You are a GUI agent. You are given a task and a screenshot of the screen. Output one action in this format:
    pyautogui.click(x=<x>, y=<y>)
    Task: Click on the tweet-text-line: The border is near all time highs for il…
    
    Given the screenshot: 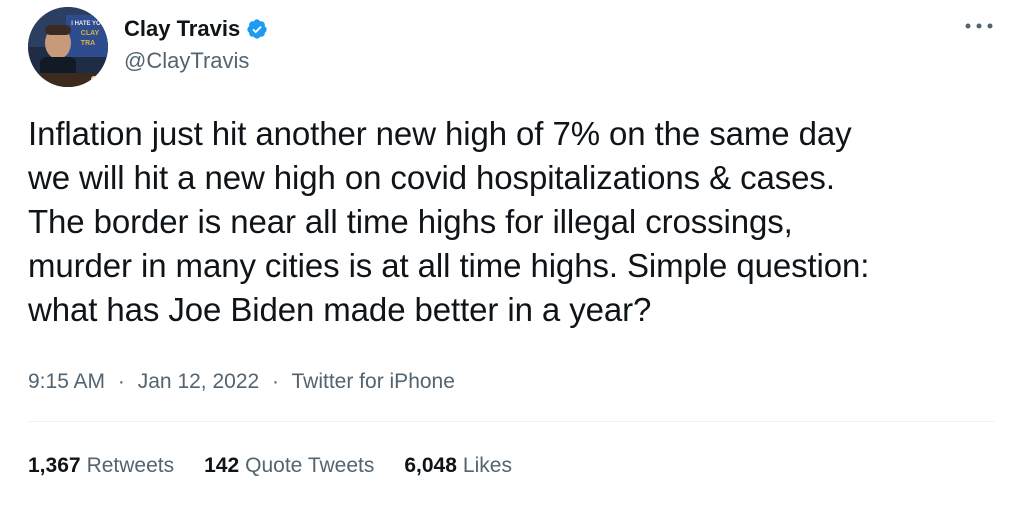 What is the action you would take?
    pyautogui.click(x=410, y=221)
    